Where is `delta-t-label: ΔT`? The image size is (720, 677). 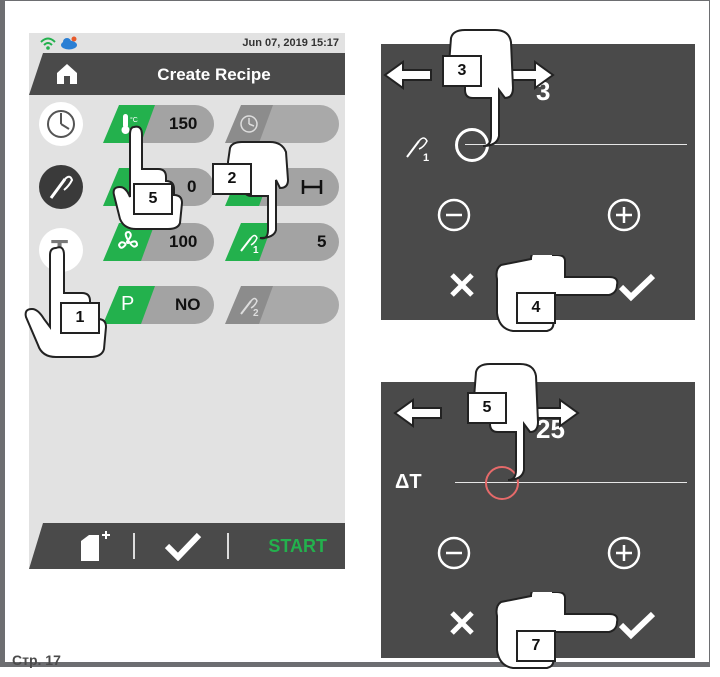 delta-t-label: ΔT is located at coordinates (408, 482).